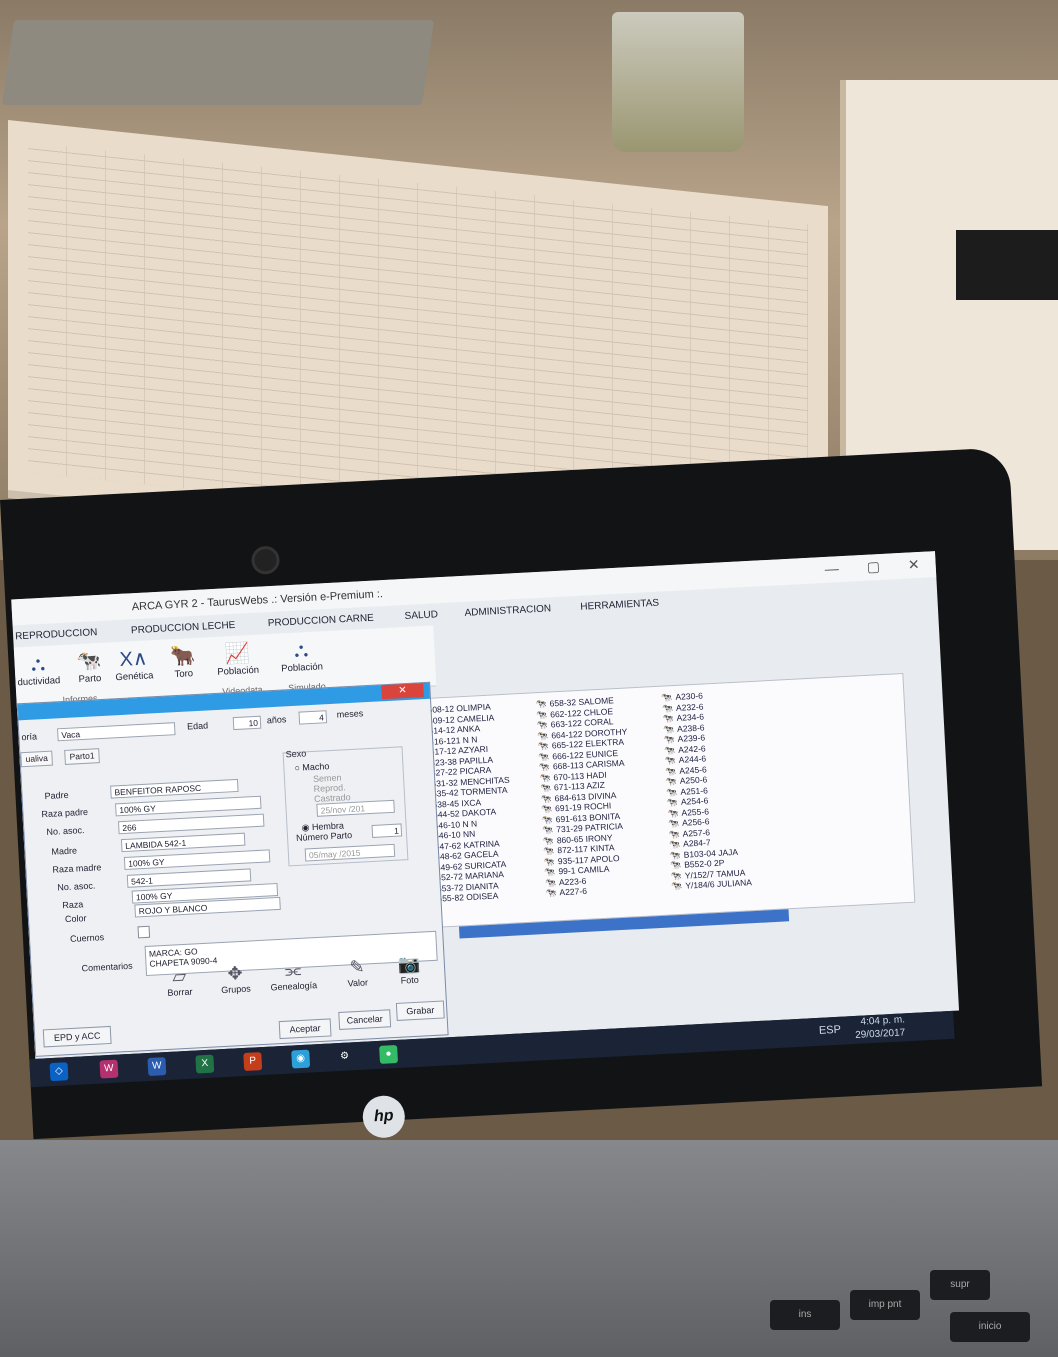  I want to click on categoria-field: Vaca, so click(116, 732).